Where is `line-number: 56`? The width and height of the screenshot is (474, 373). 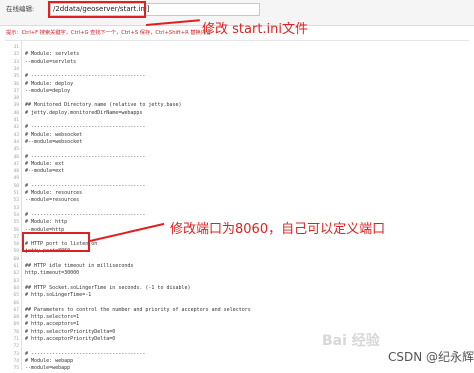 line-number: 56 is located at coordinates (16, 230).